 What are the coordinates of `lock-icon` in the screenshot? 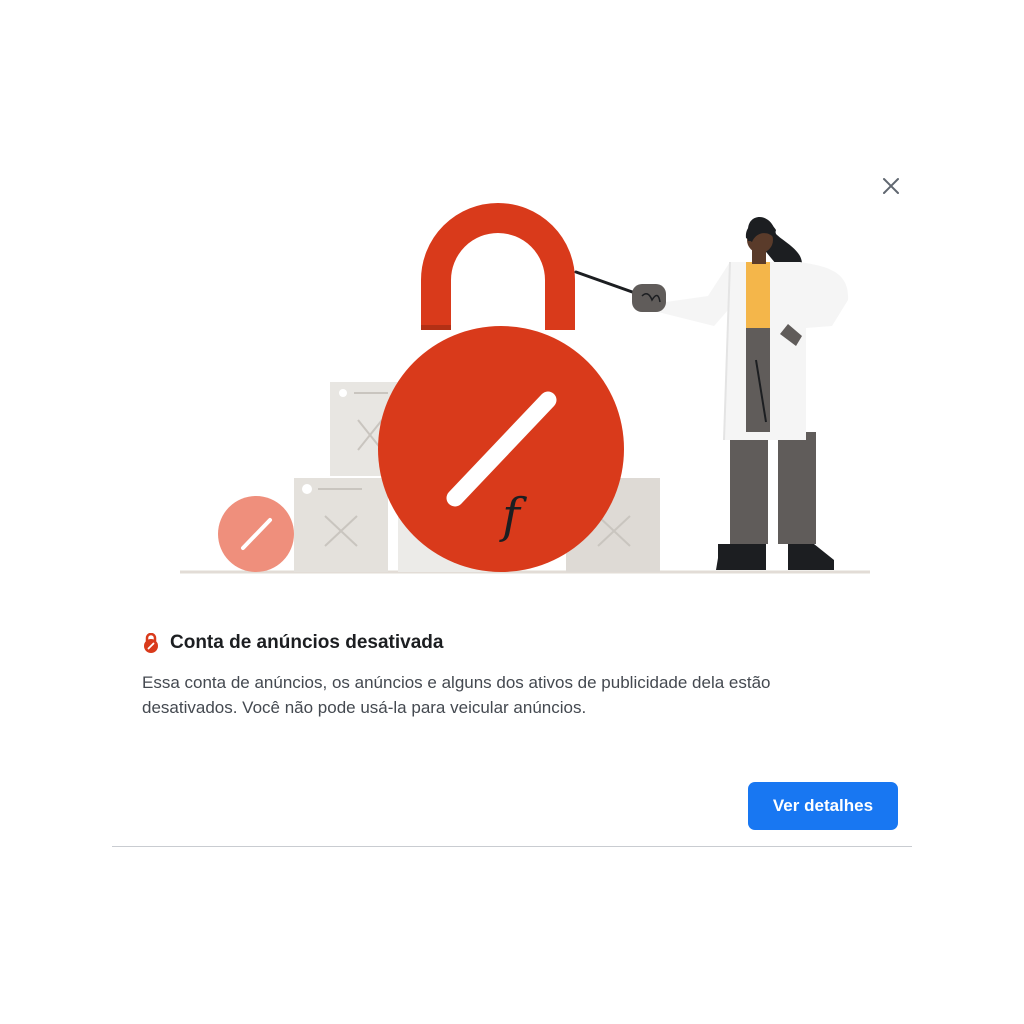 It's located at (151, 643).